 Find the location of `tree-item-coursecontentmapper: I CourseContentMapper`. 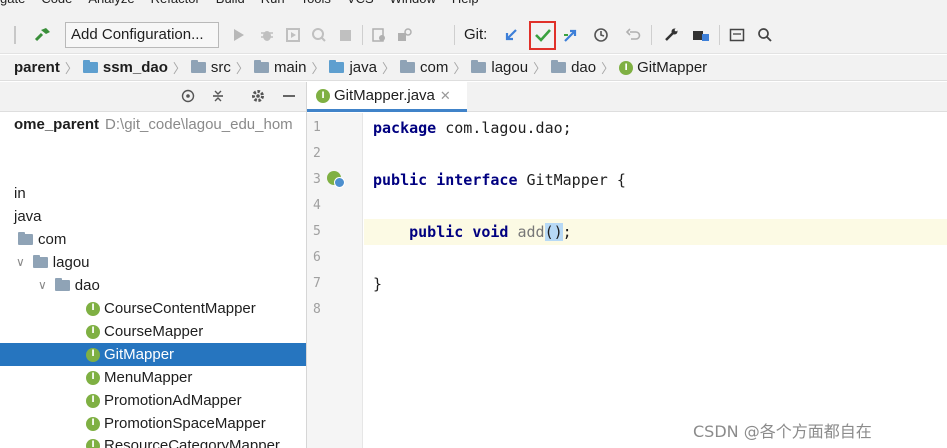

tree-item-coursecontentmapper: I CourseContentMapper is located at coordinates (153, 308).